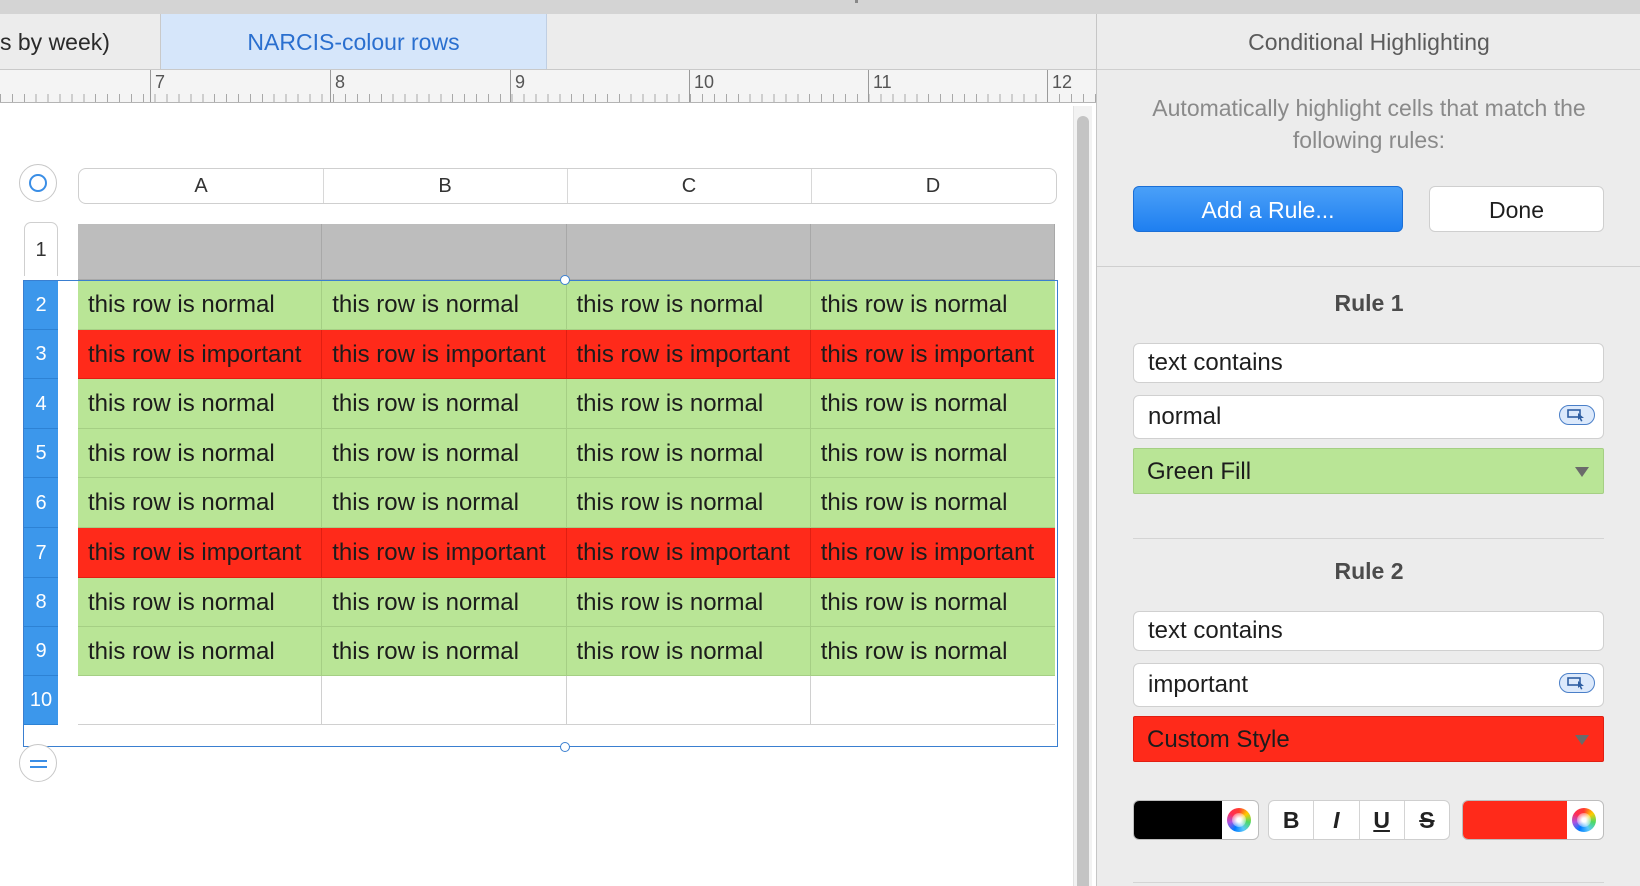  What do you see at coordinates (1218, 739) in the screenshot?
I see `rule-2-style-text: Custom Style` at bounding box center [1218, 739].